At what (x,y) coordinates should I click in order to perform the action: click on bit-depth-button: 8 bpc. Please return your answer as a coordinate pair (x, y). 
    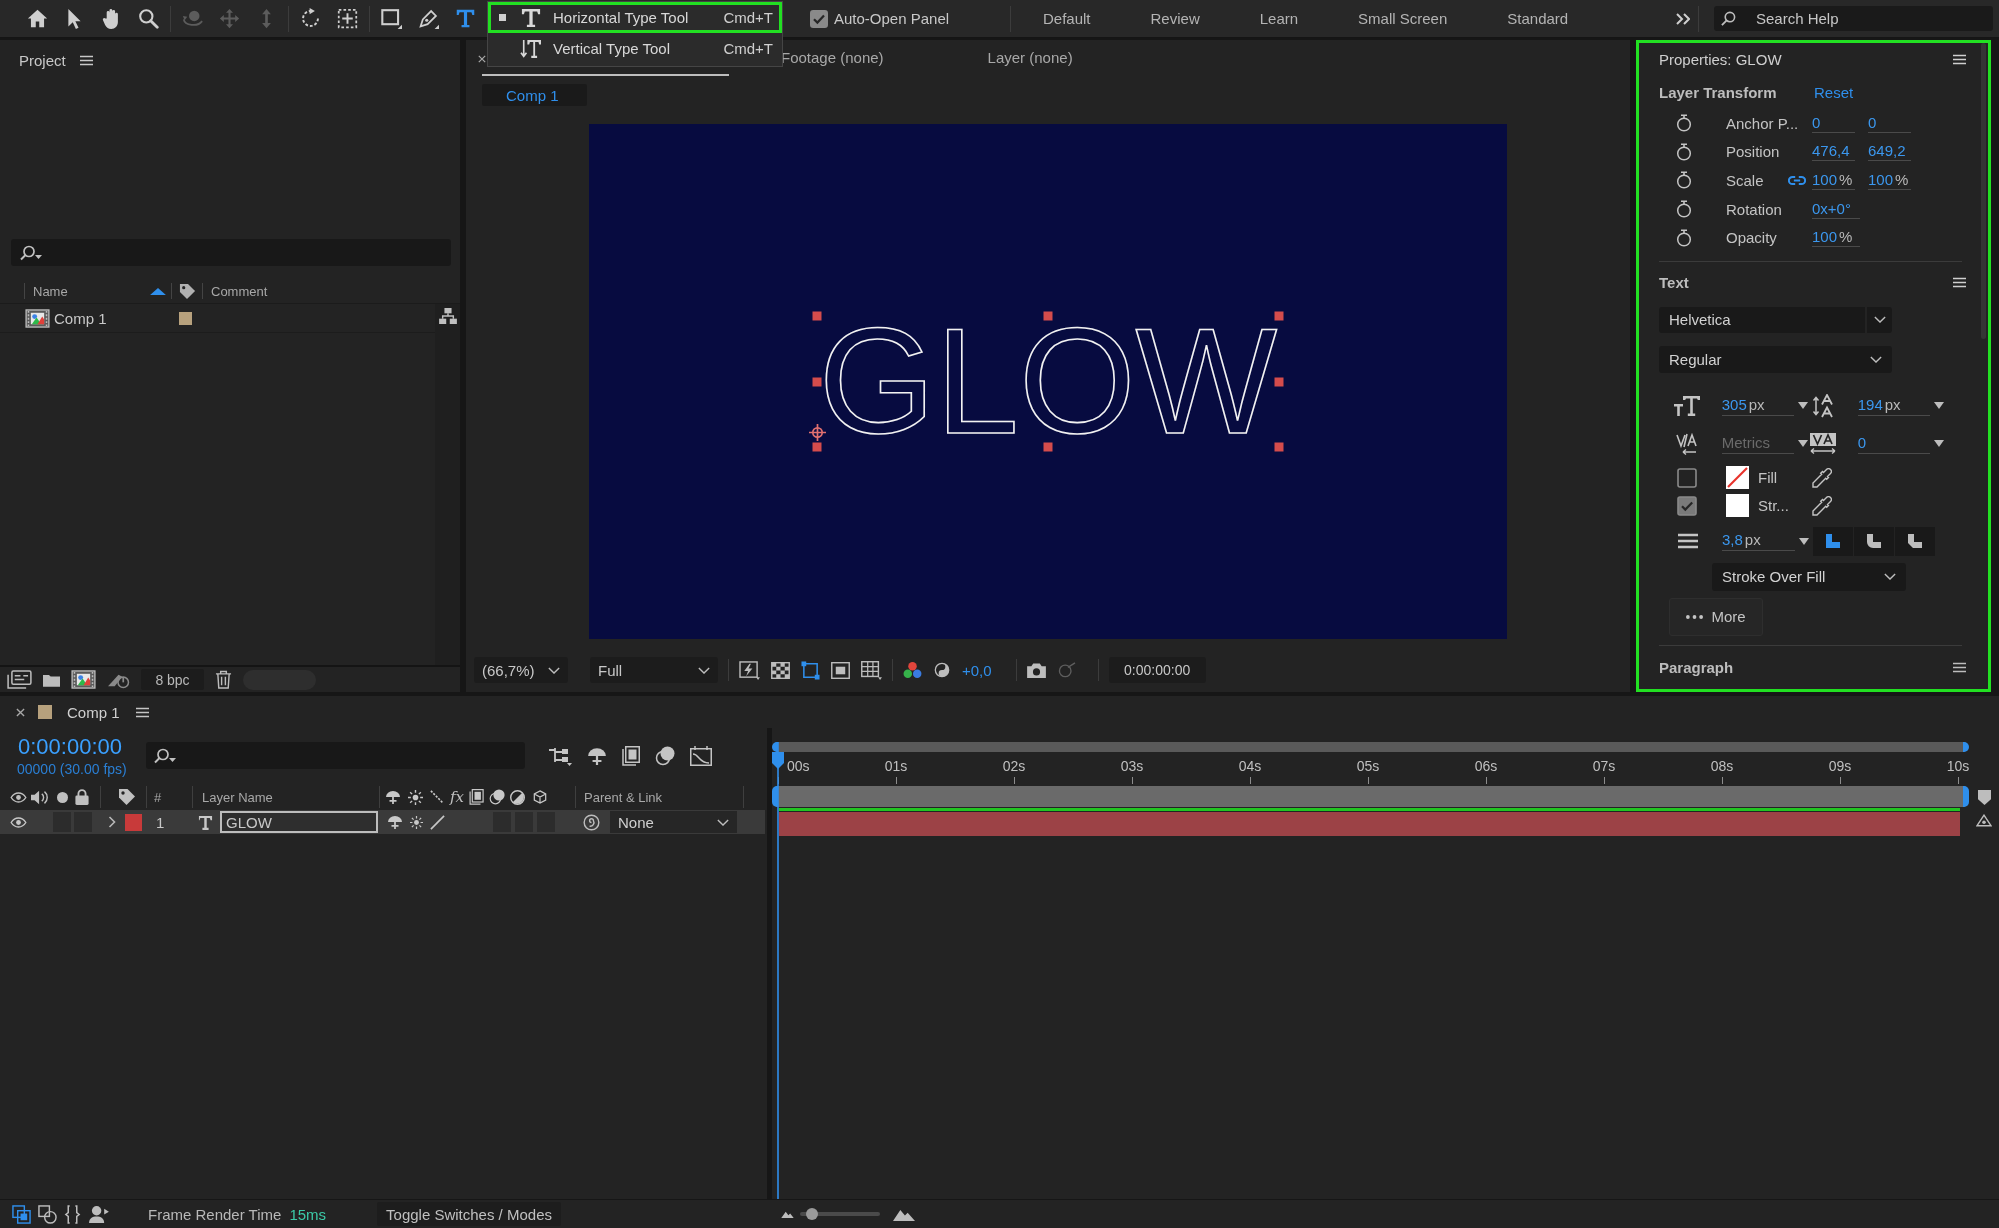
    Looking at the image, I should click on (172, 679).